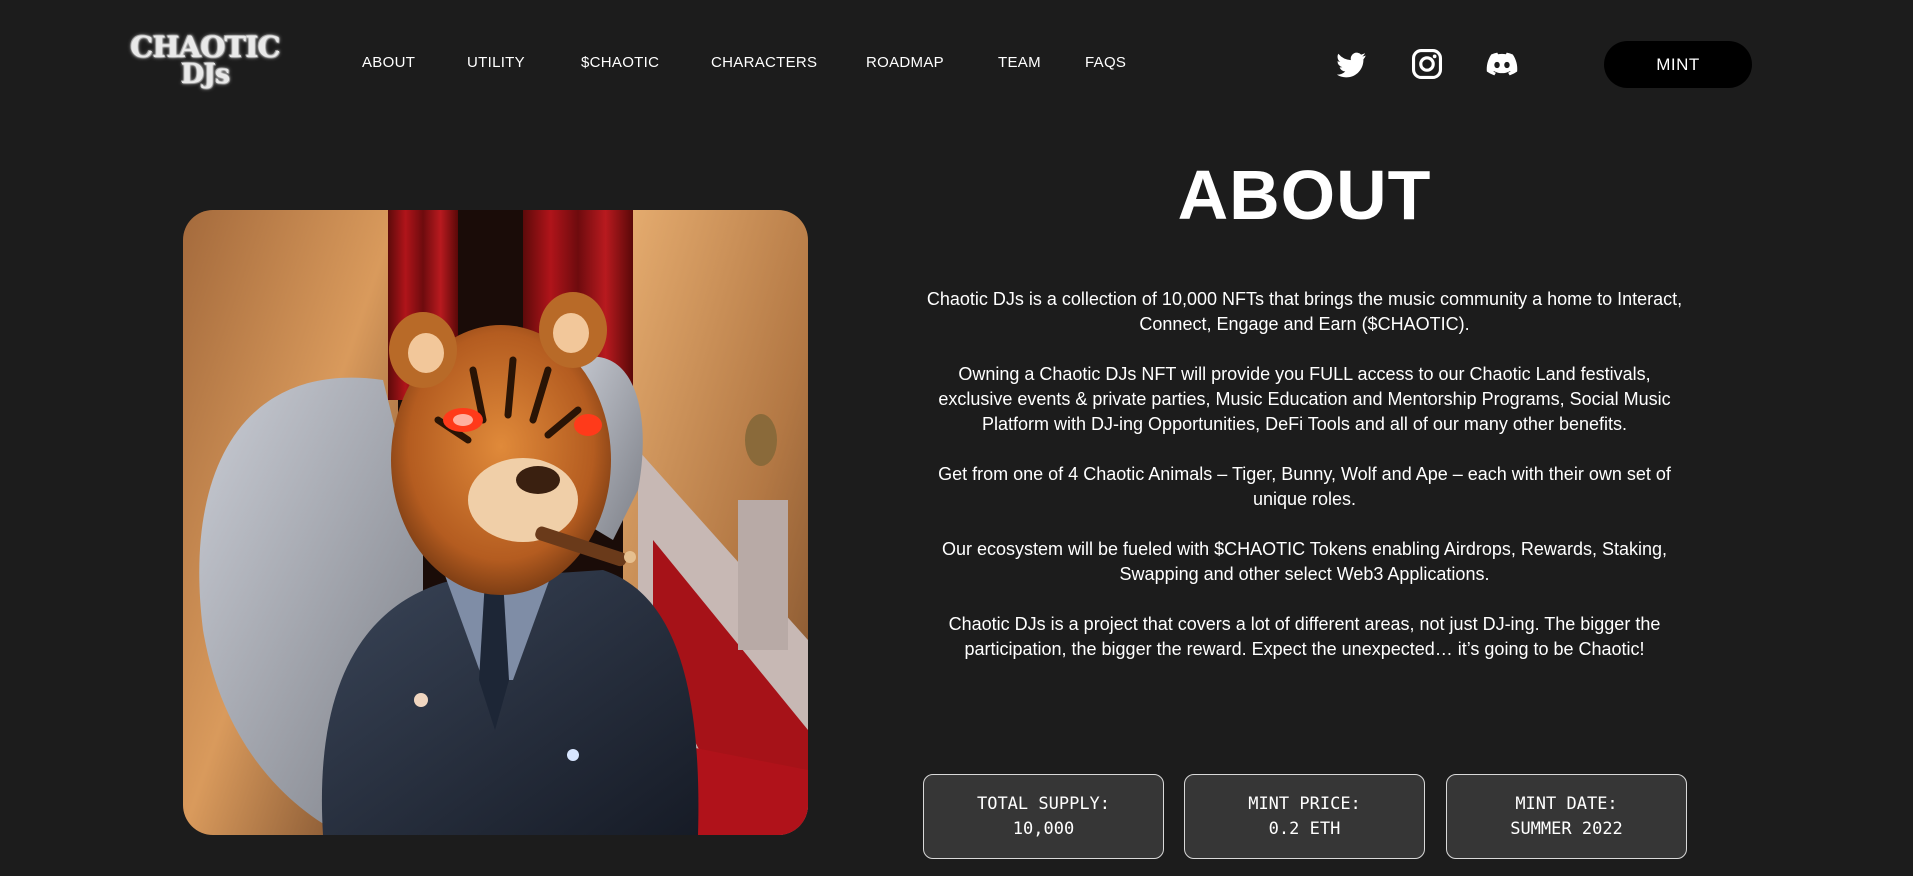 This screenshot has width=1913, height=876. What do you see at coordinates (1678, 64) in the screenshot?
I see `mint-button: MINT` at bounding box center [1678, 64].